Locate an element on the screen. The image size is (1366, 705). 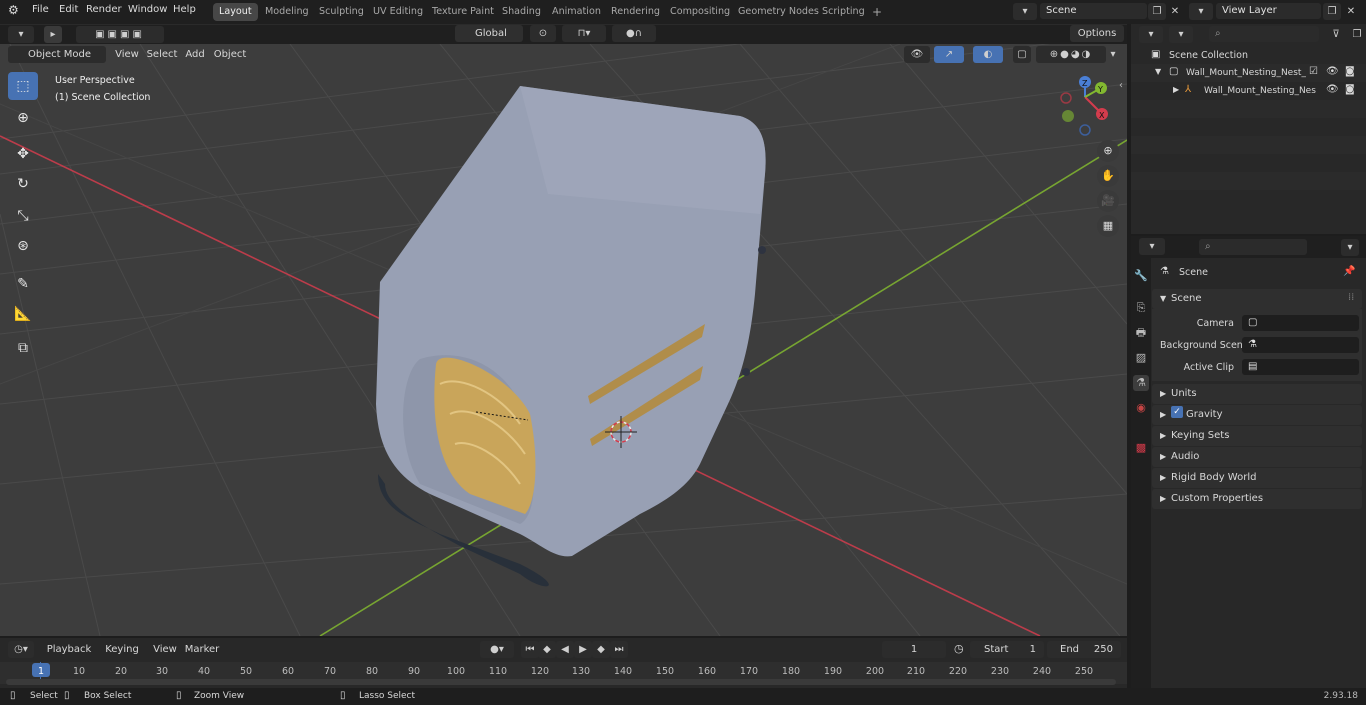
menu-window: Window is located at coordinates (147, 9).